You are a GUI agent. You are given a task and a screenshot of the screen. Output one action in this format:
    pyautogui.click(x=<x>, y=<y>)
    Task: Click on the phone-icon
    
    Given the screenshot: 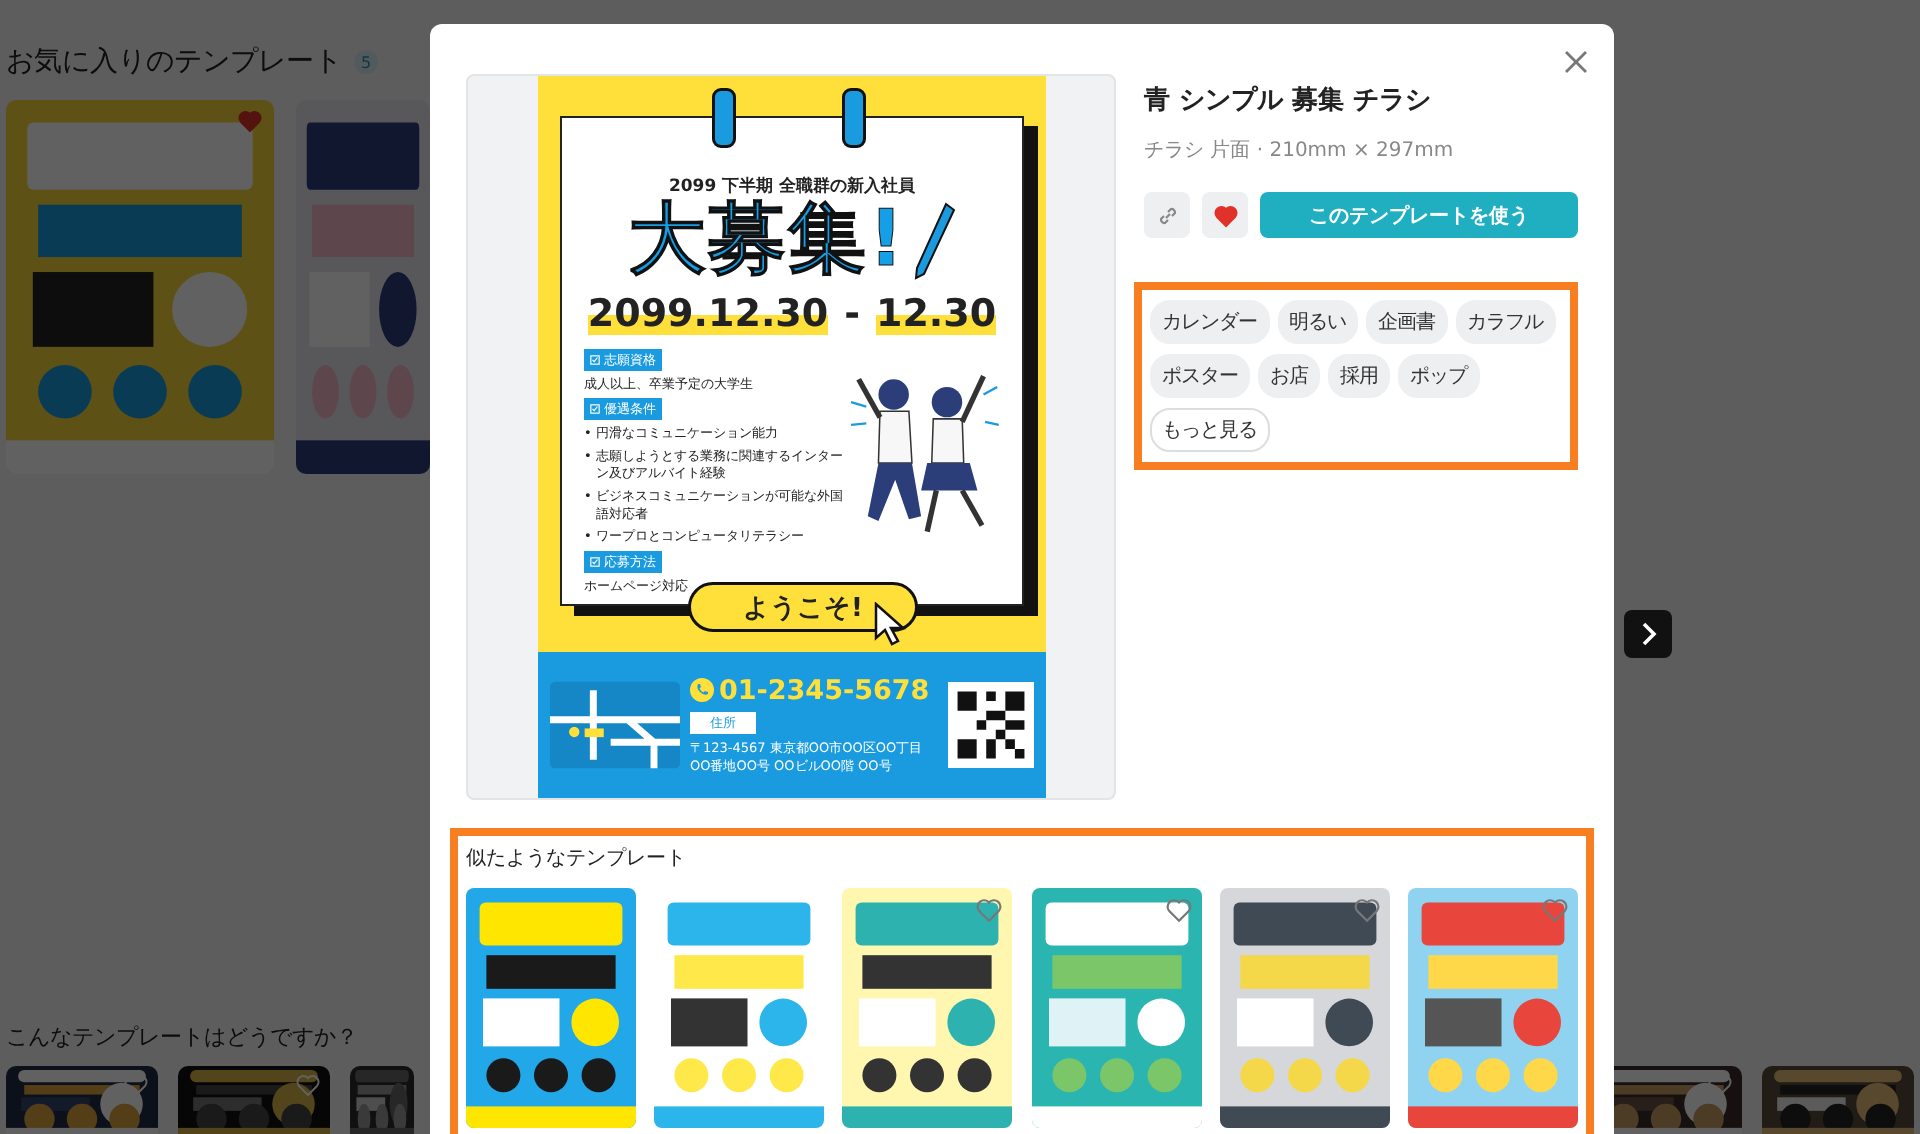 What is the action you would take?
    pyautogui.click(x=701, y=690)
    